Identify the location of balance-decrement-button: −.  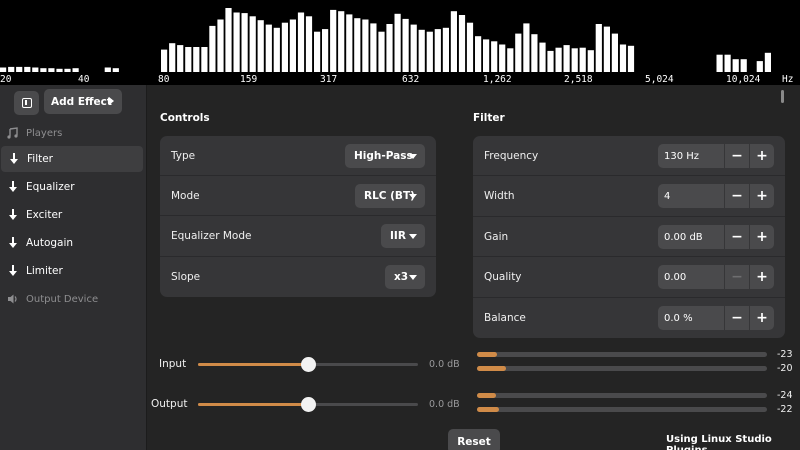
(737, 318).